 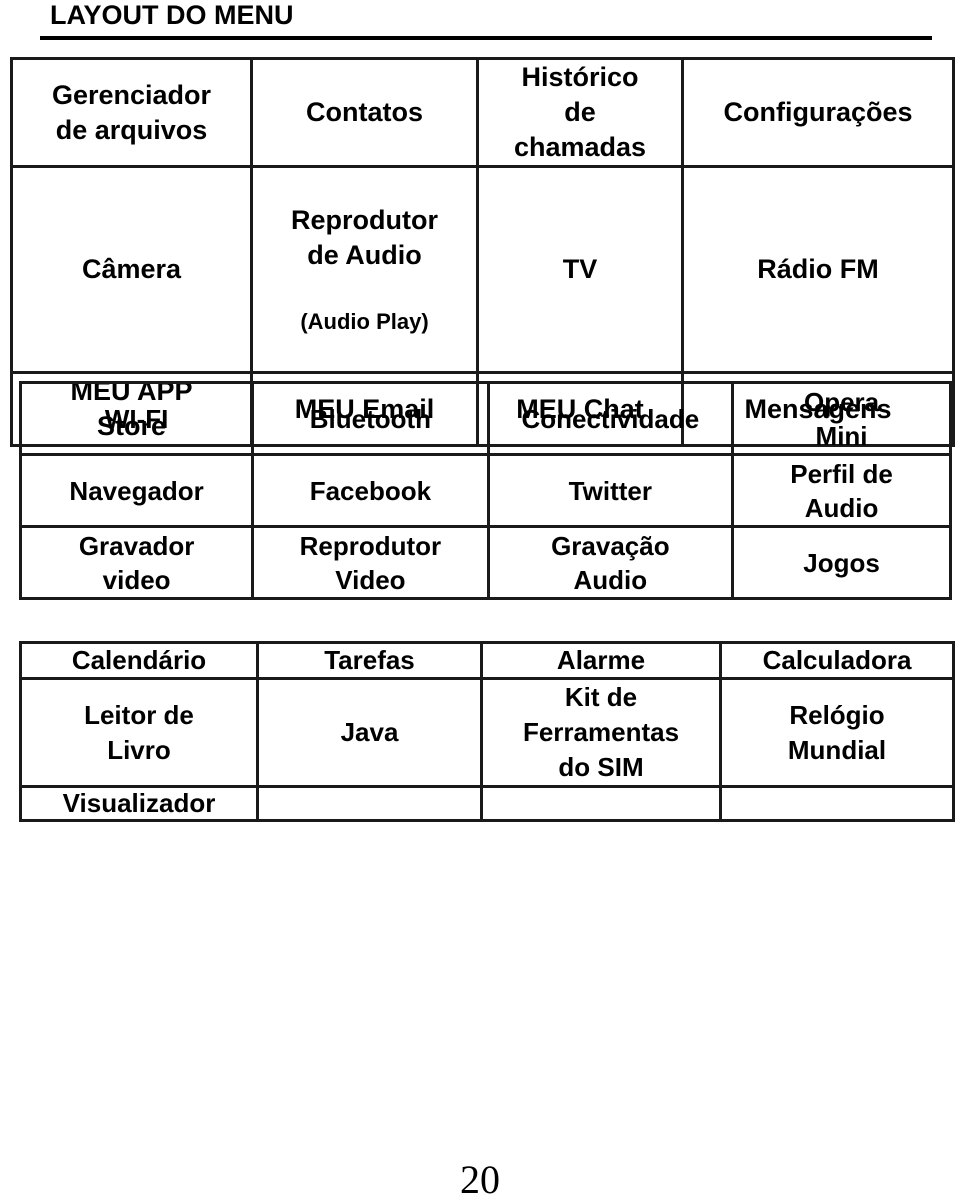 I want to click on menu-item-twitter: Twitter, so click(x=610, y=490).